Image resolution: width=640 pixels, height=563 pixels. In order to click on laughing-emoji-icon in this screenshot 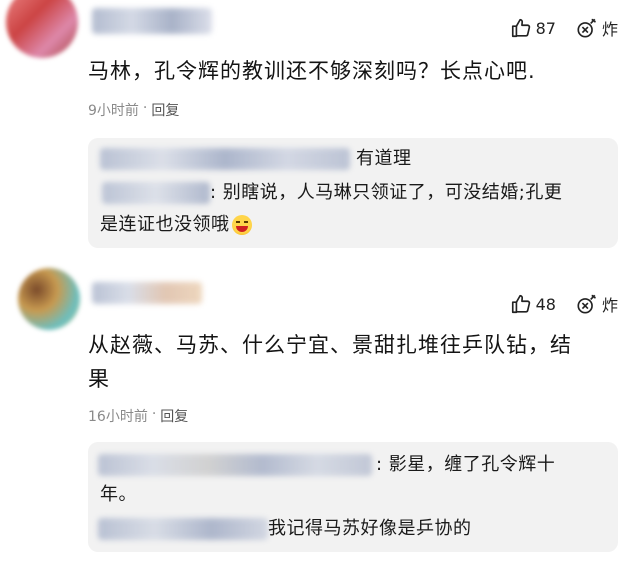, I will do `click(241, 225)`.